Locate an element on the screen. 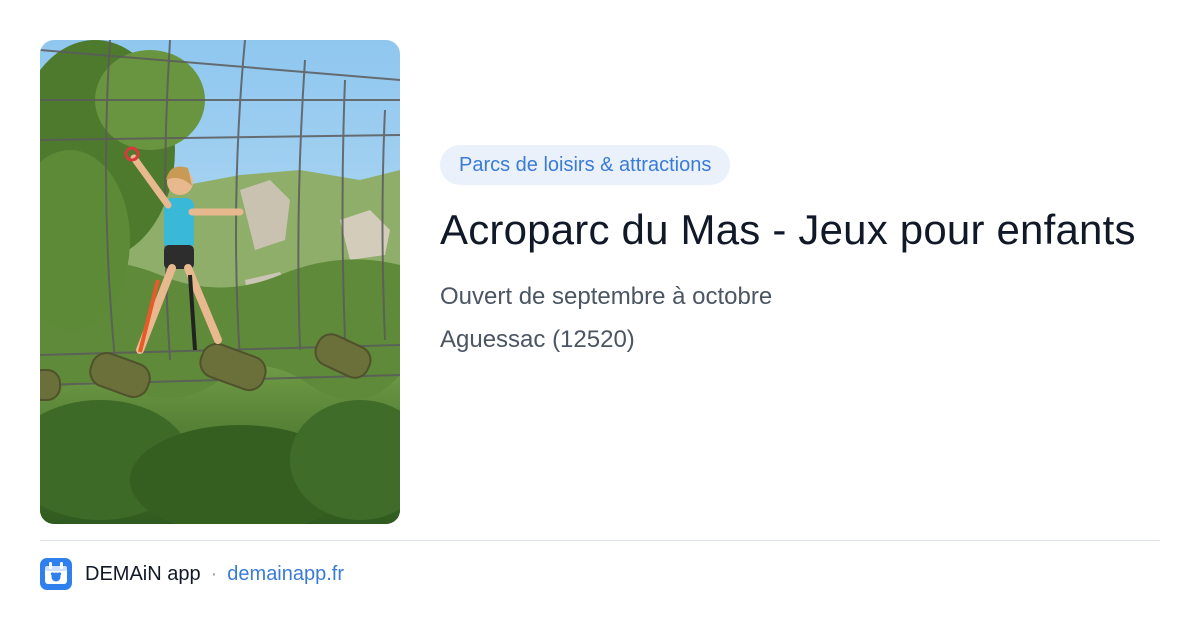  footer-divider is located at coordinates (600, 540).